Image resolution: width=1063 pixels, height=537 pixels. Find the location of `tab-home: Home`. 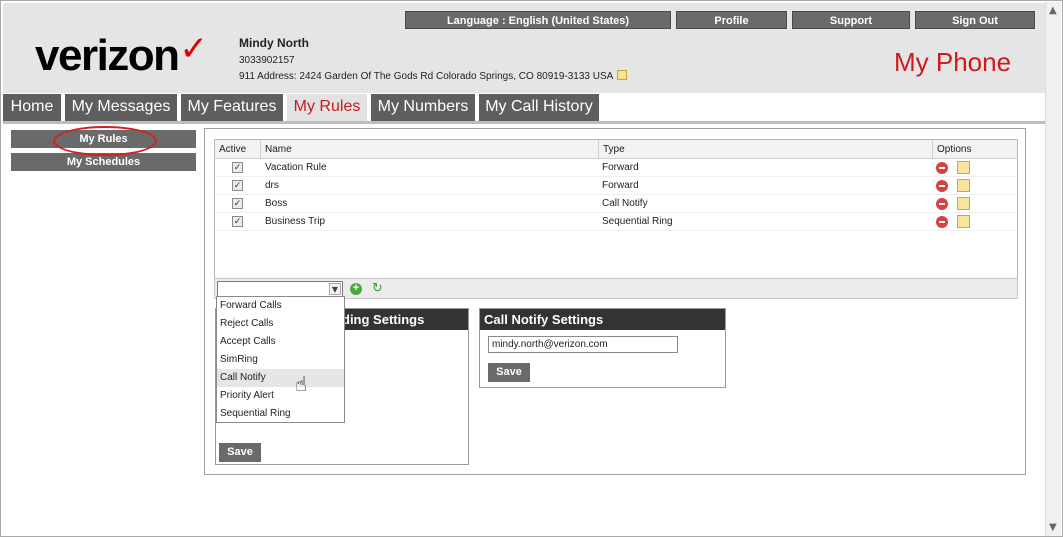

tab-home: Home is located at coordinates (33, 108).